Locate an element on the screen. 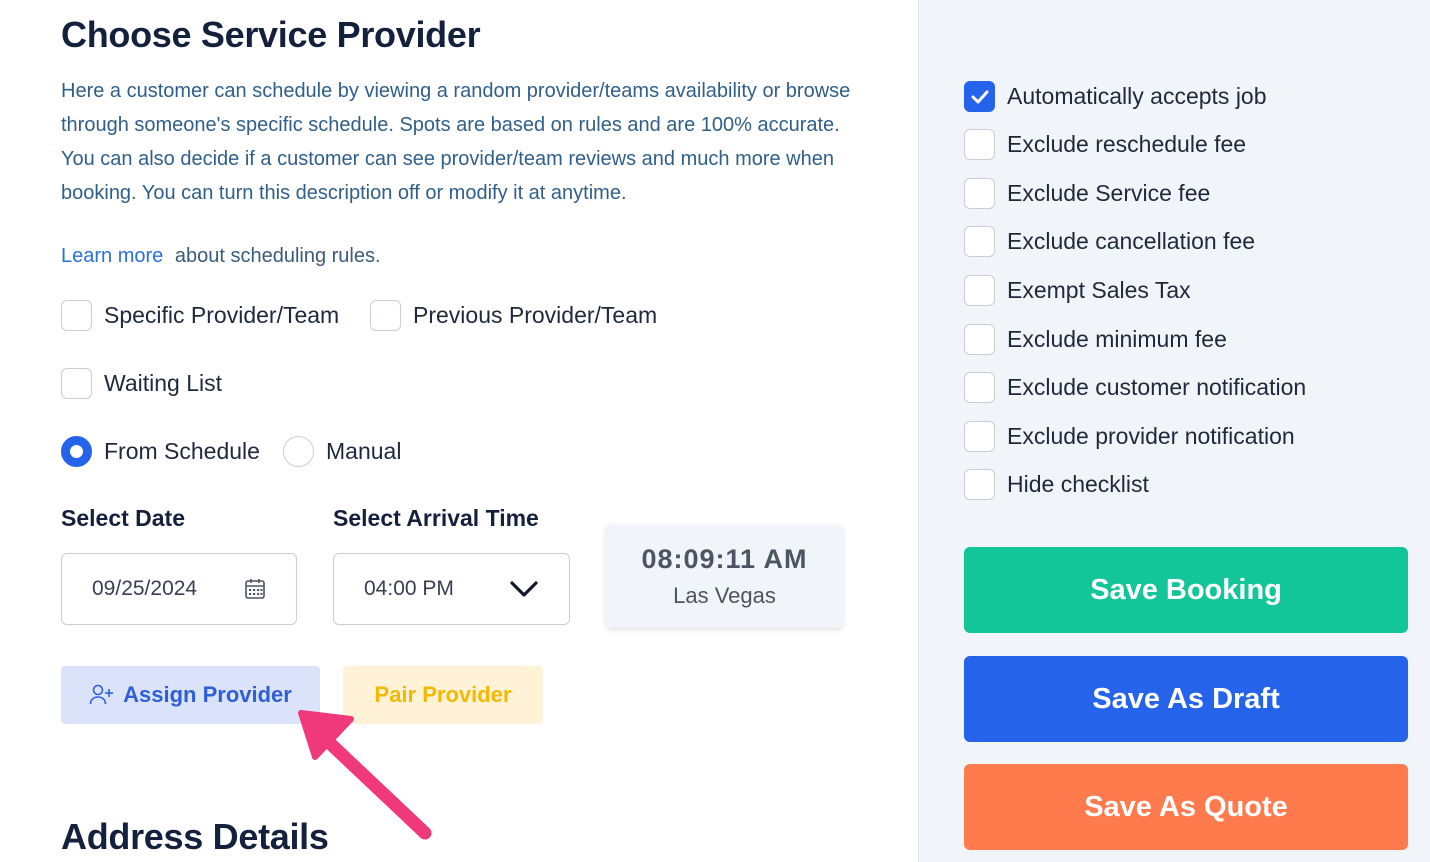 This screenshot has height=862, width=1430. previous-provider-checkbox: Previous Provider/Team is located at coordinates (513, 315).